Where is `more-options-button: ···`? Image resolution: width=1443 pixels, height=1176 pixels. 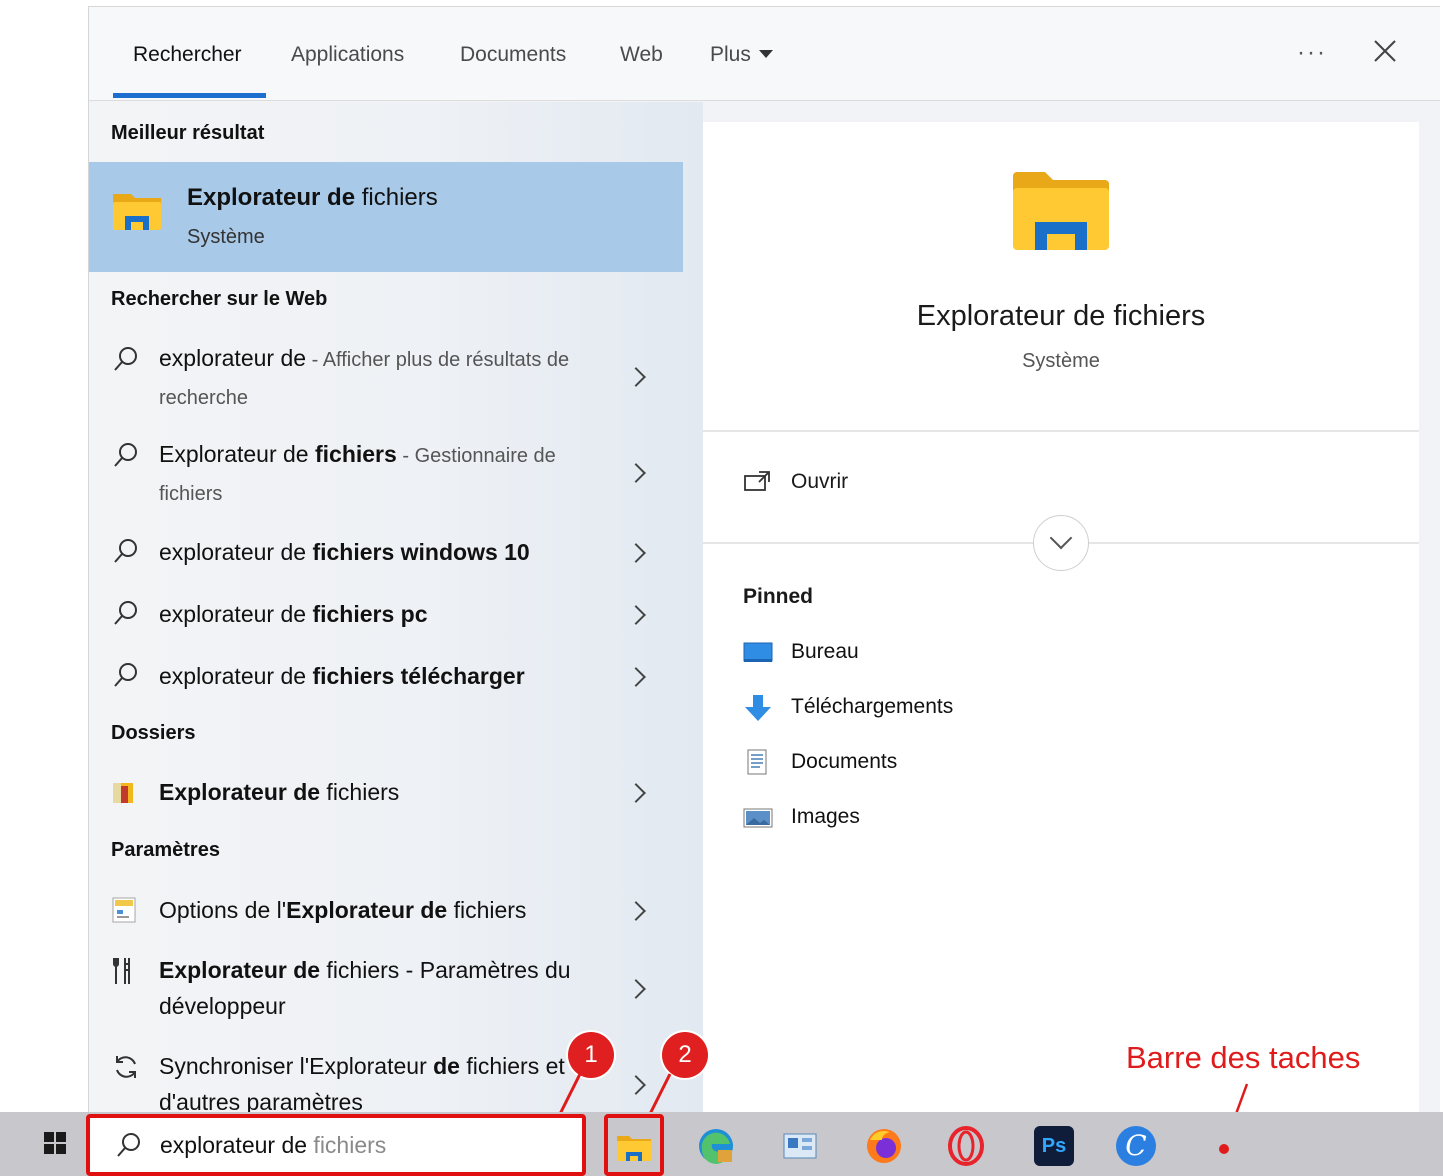 more-options-button: ··· is located at coordinates (1312, 53).